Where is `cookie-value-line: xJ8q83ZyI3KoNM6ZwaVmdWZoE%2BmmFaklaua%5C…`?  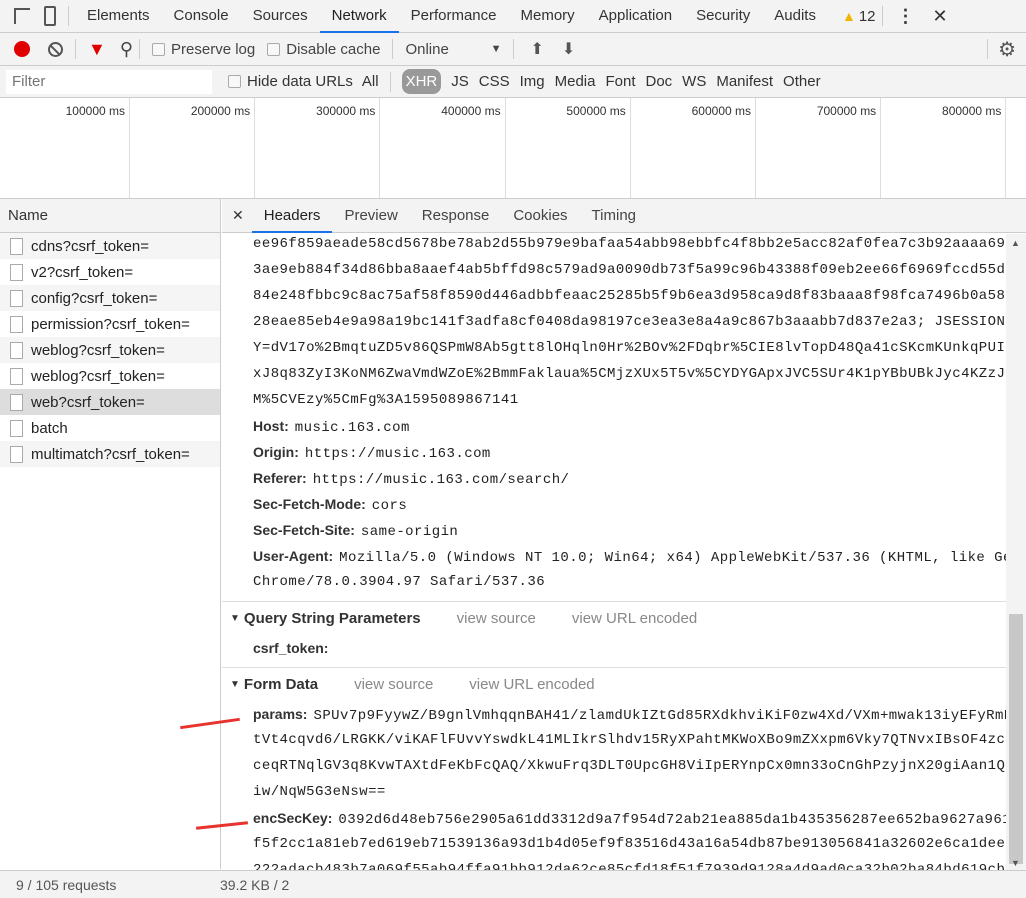
cookie-value-line: xJ8q83ZyI3KoNM6ZwaVmdWZoE%2BmmFaklaua%5C… is located at coordinates (629, 374).